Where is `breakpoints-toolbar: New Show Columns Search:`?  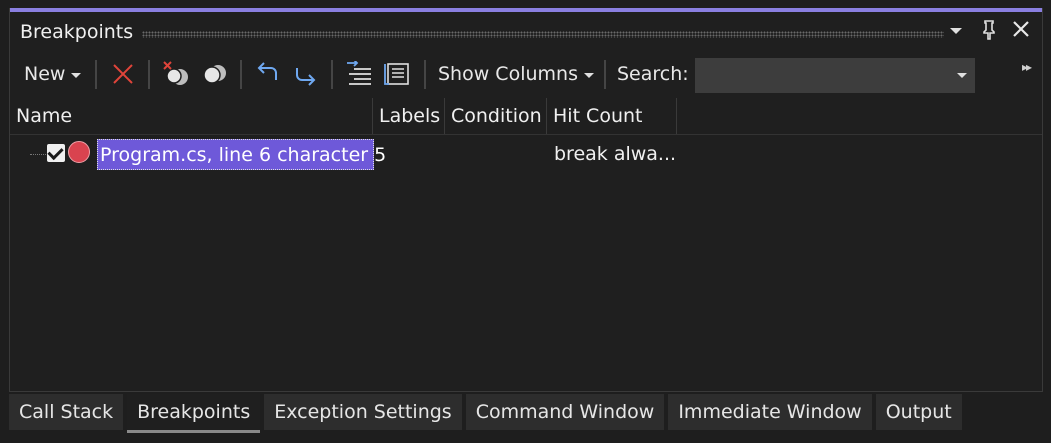
breakpoints-toolbar: New Show Columns Search: is located at coordinates (526, 74).